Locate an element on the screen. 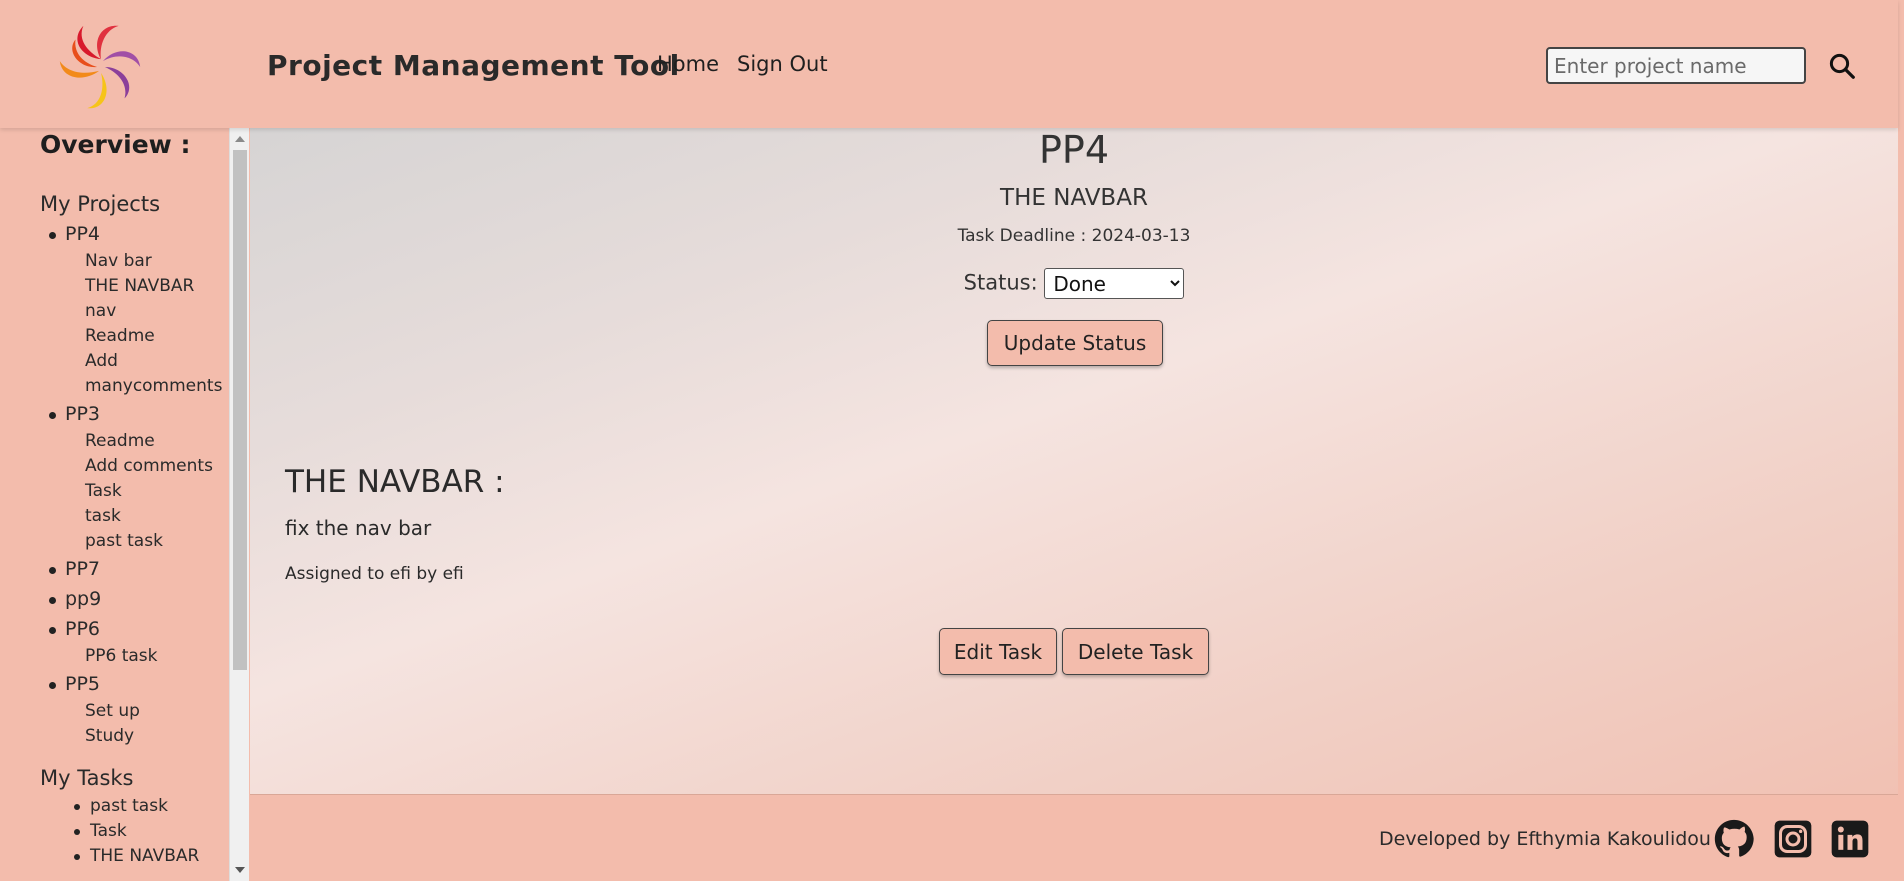  scroll-up-arrow-icon is located at coordinates (240, 139).